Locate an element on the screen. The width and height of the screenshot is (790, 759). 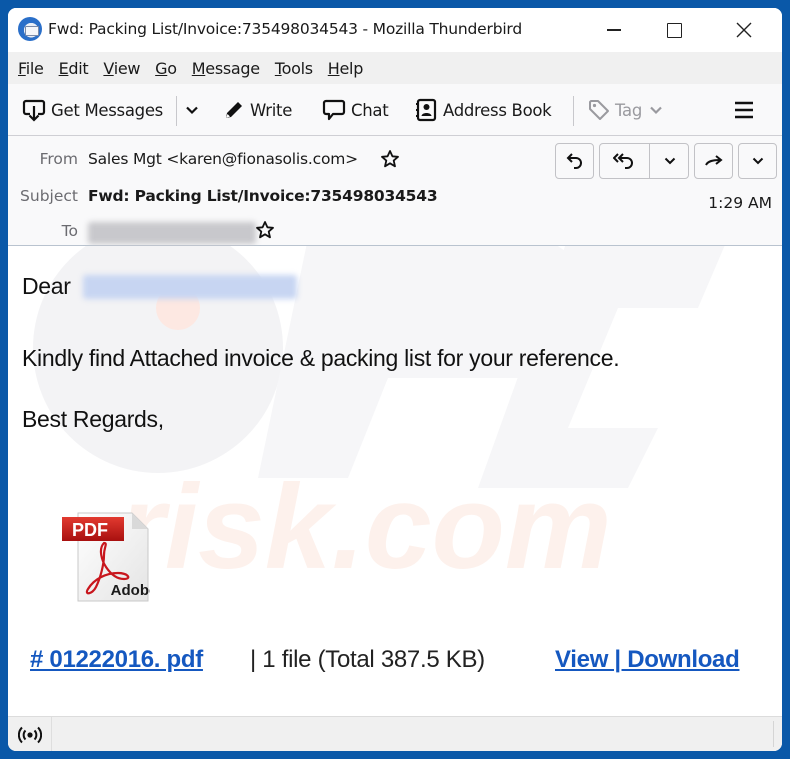
close-icon is located at coordinates (744, 30).